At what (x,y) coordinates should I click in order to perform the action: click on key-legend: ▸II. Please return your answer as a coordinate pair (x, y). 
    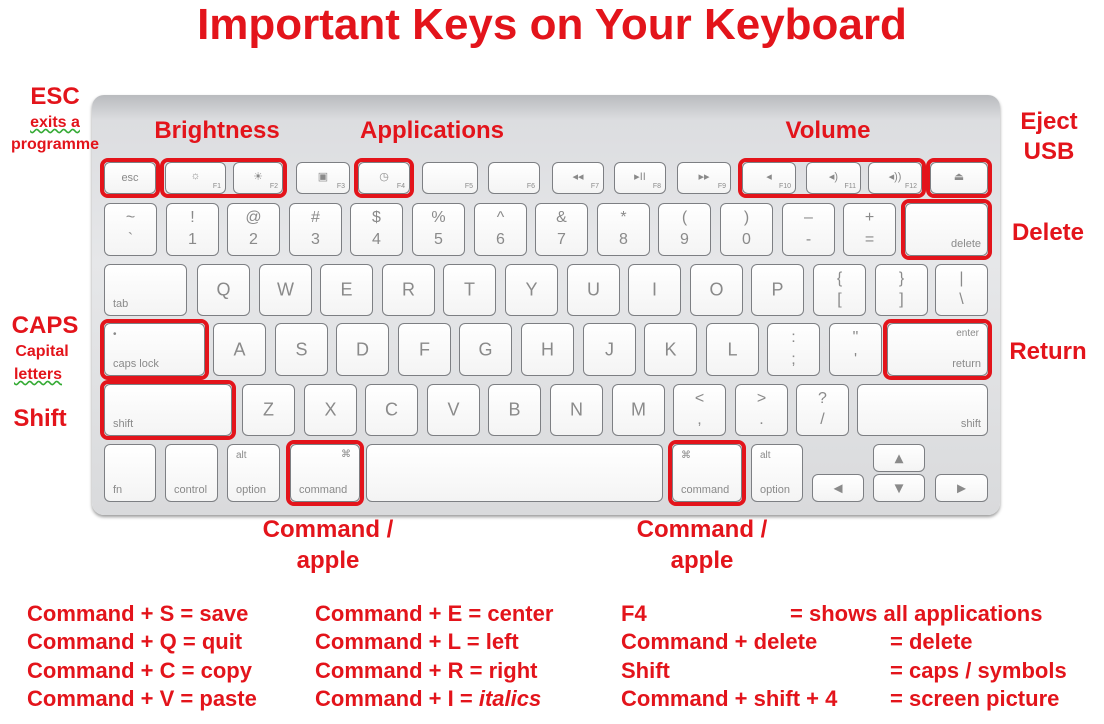
    Looking at the image, I should click on (640, 177).